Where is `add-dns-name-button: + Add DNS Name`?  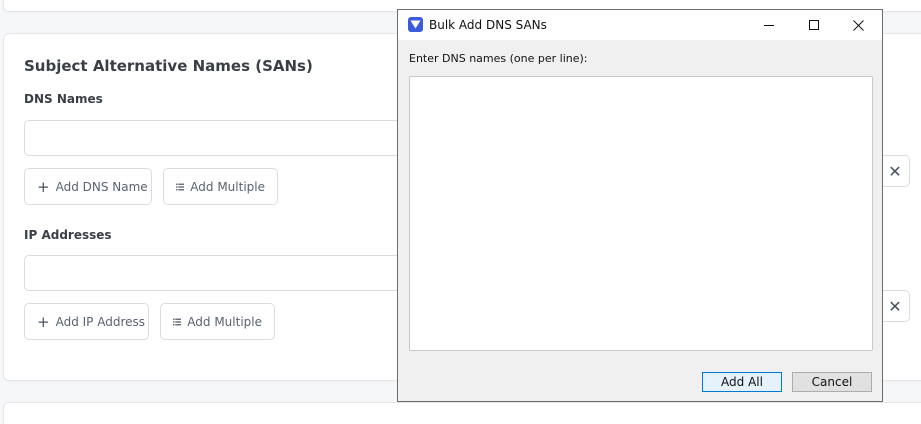 add-dns-name-button: + Add DNS Name is located at coordinates (88, 186).